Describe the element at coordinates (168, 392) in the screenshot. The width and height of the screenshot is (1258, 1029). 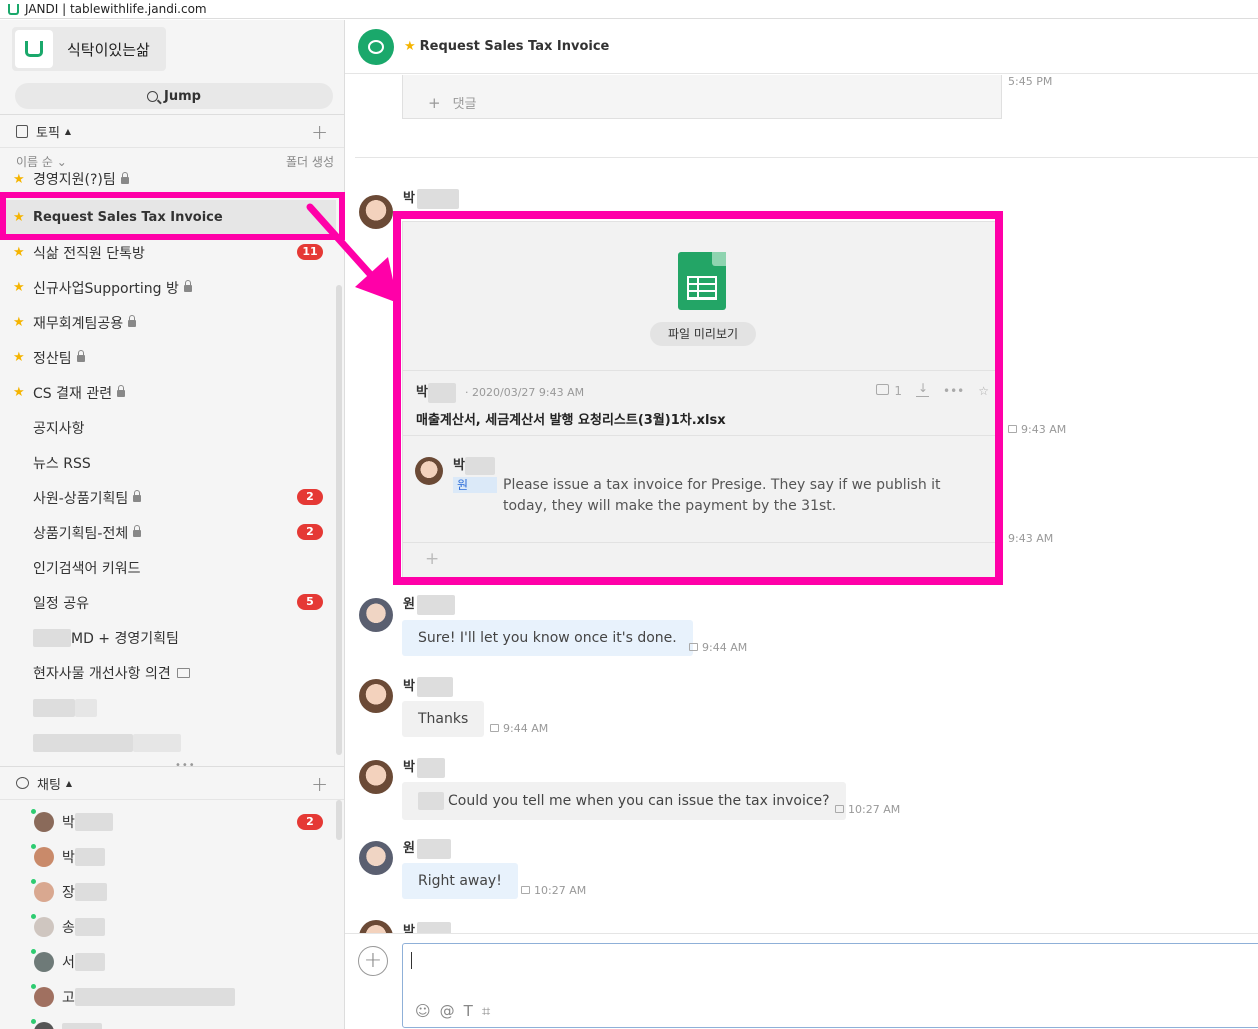
I see `topic-item: ★ CS 결재 관련` at that location.